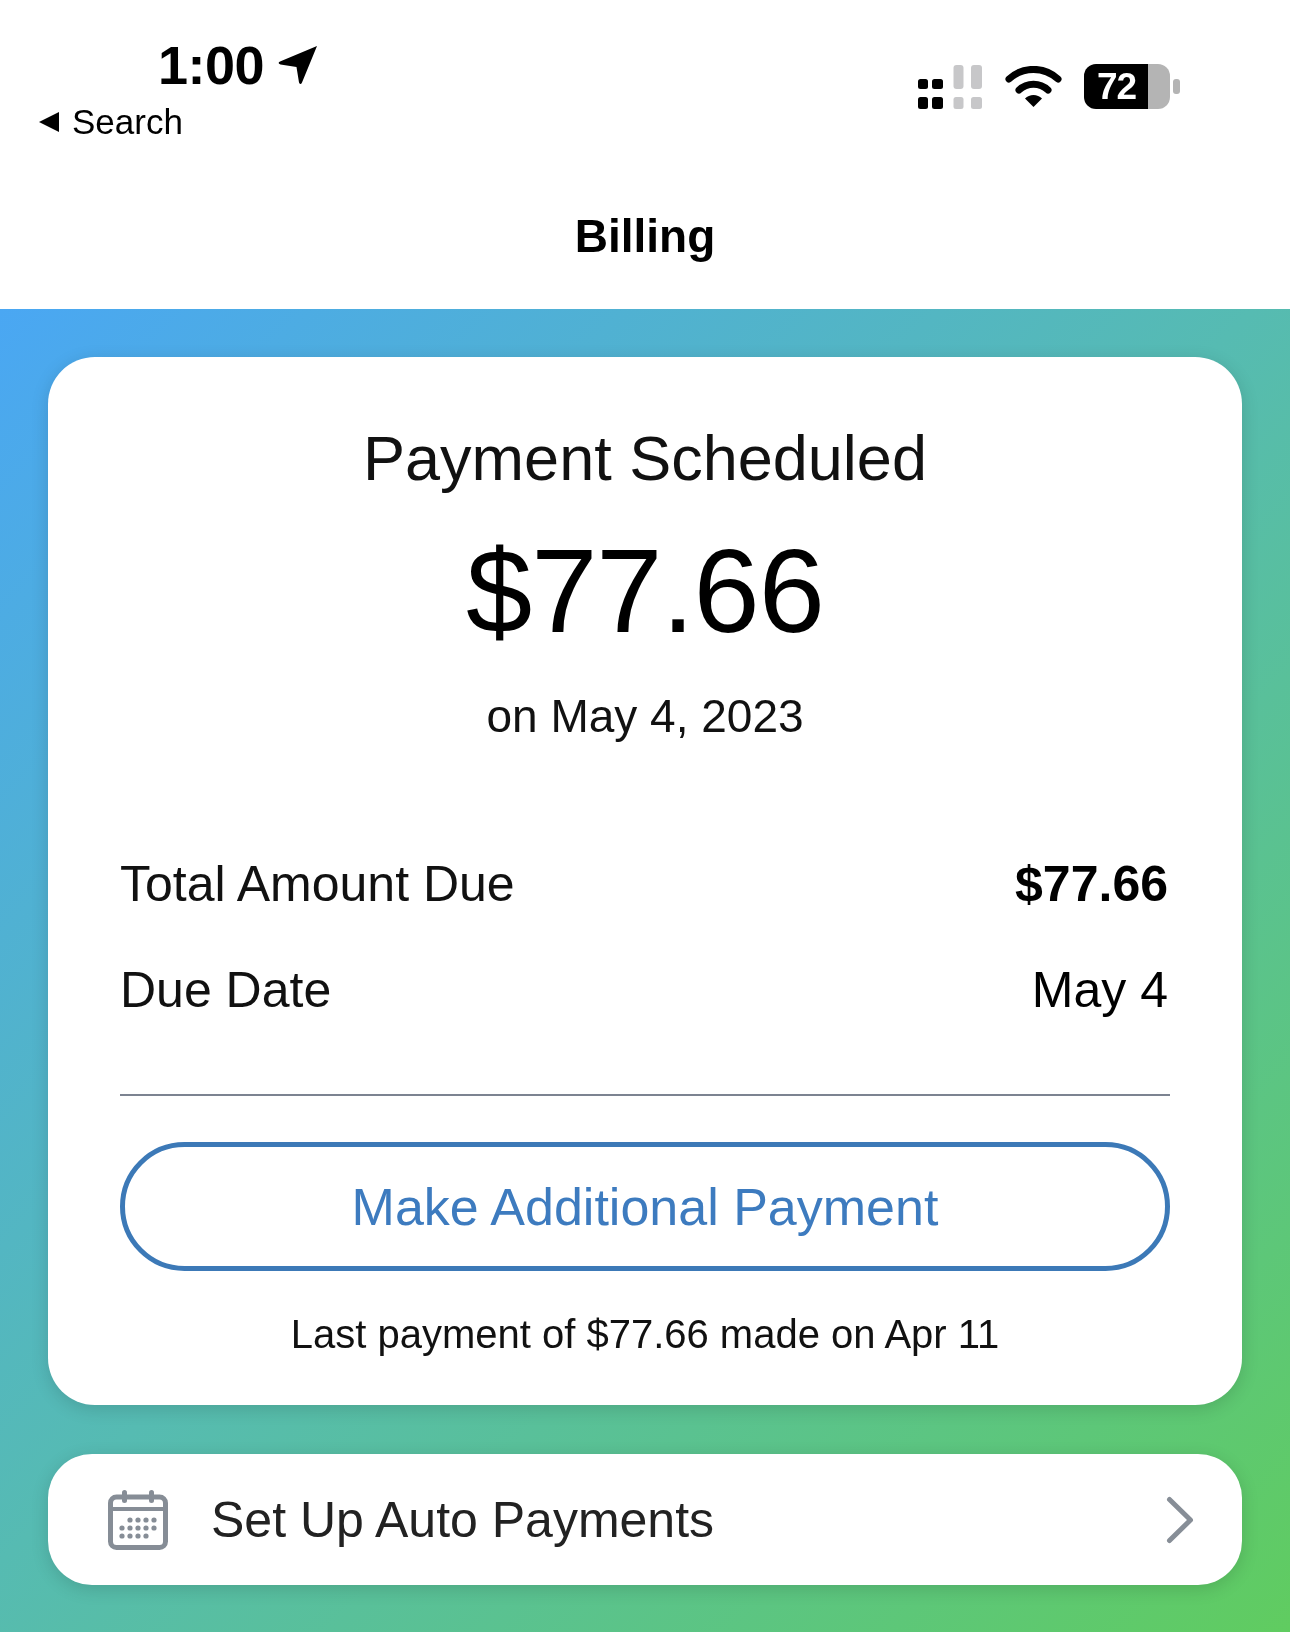 This screenshot has height=1632, width=1290. What do you see at coordinates (645, 1334) in the screenshot?
I see `last-payment-note: Last payment of $77.66 made on Apr 11` at bounding box center [645, 1334].